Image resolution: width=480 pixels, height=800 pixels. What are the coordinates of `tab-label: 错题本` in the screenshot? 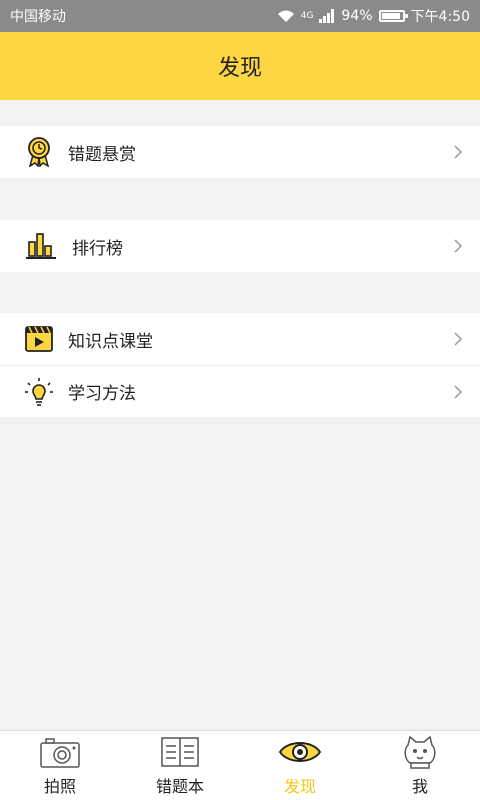 It's located at (179, 786).